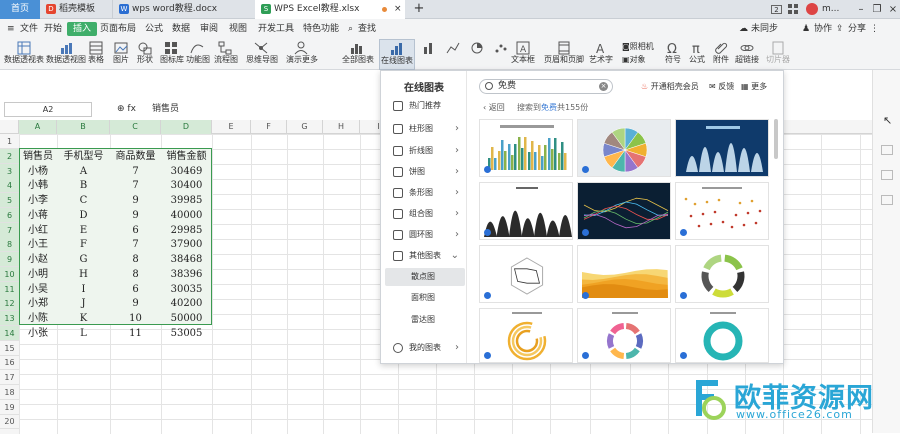  I want to click on chart-search-input: 免费 ×, so click(546, 86).